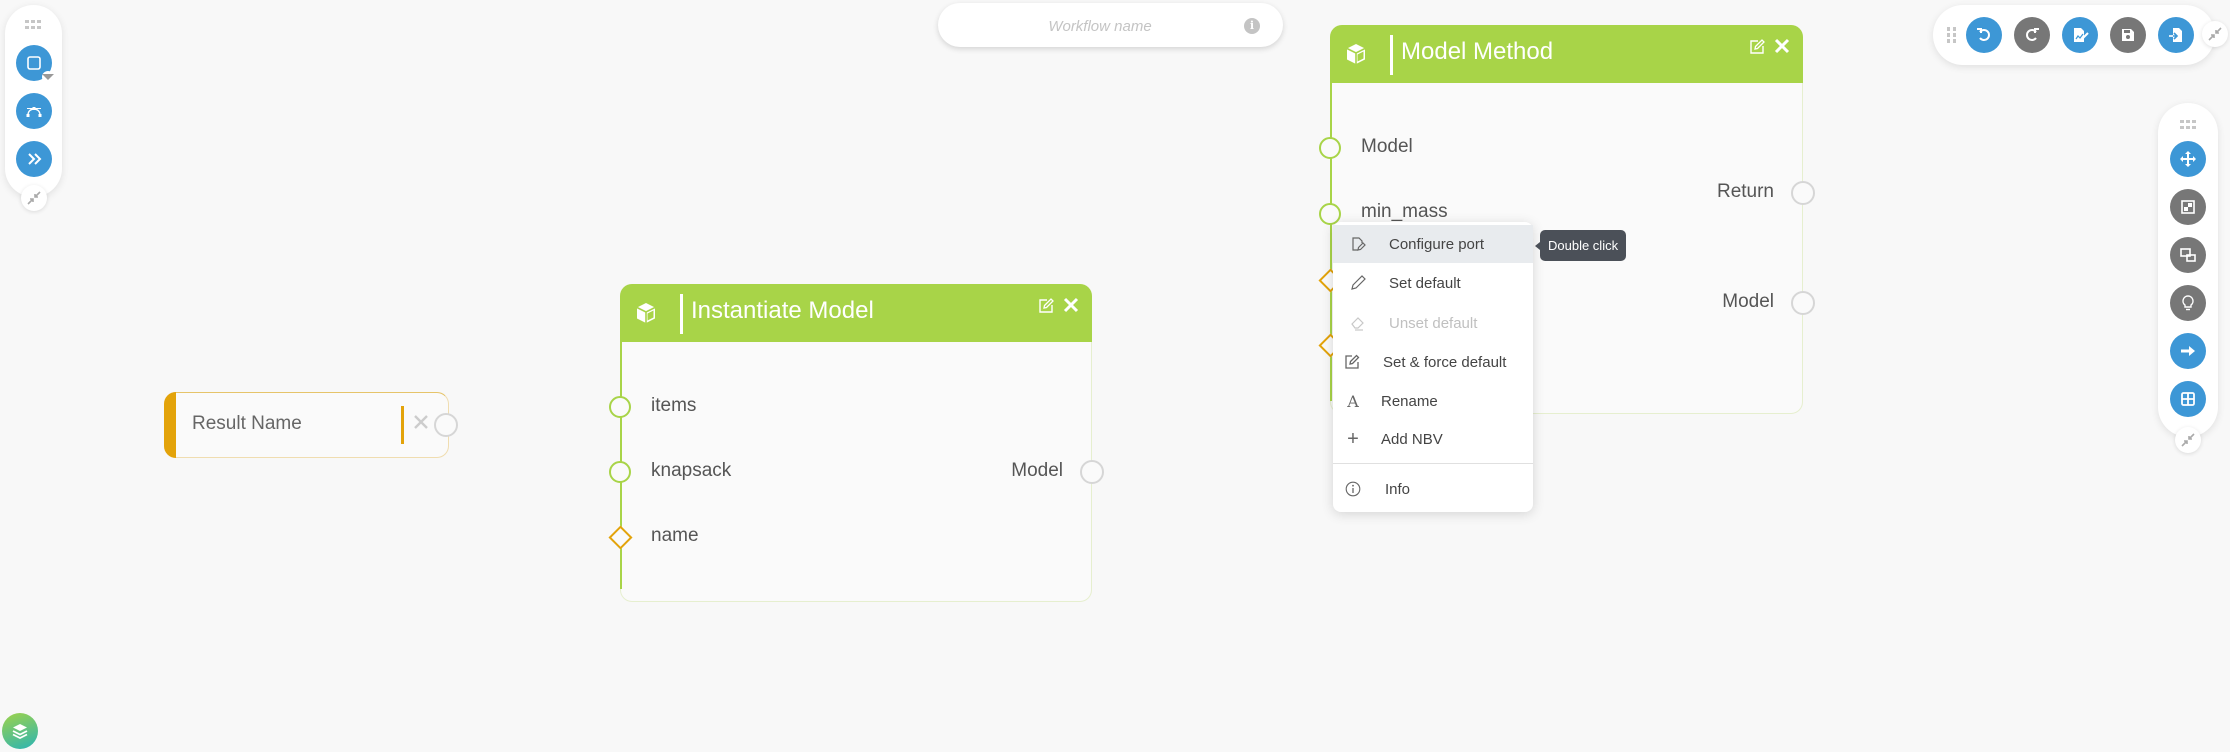  What do you see at coordinates (1100, 26) in the screenshot?
I see `workflow-name-input` at bounding box center [1100, 26].